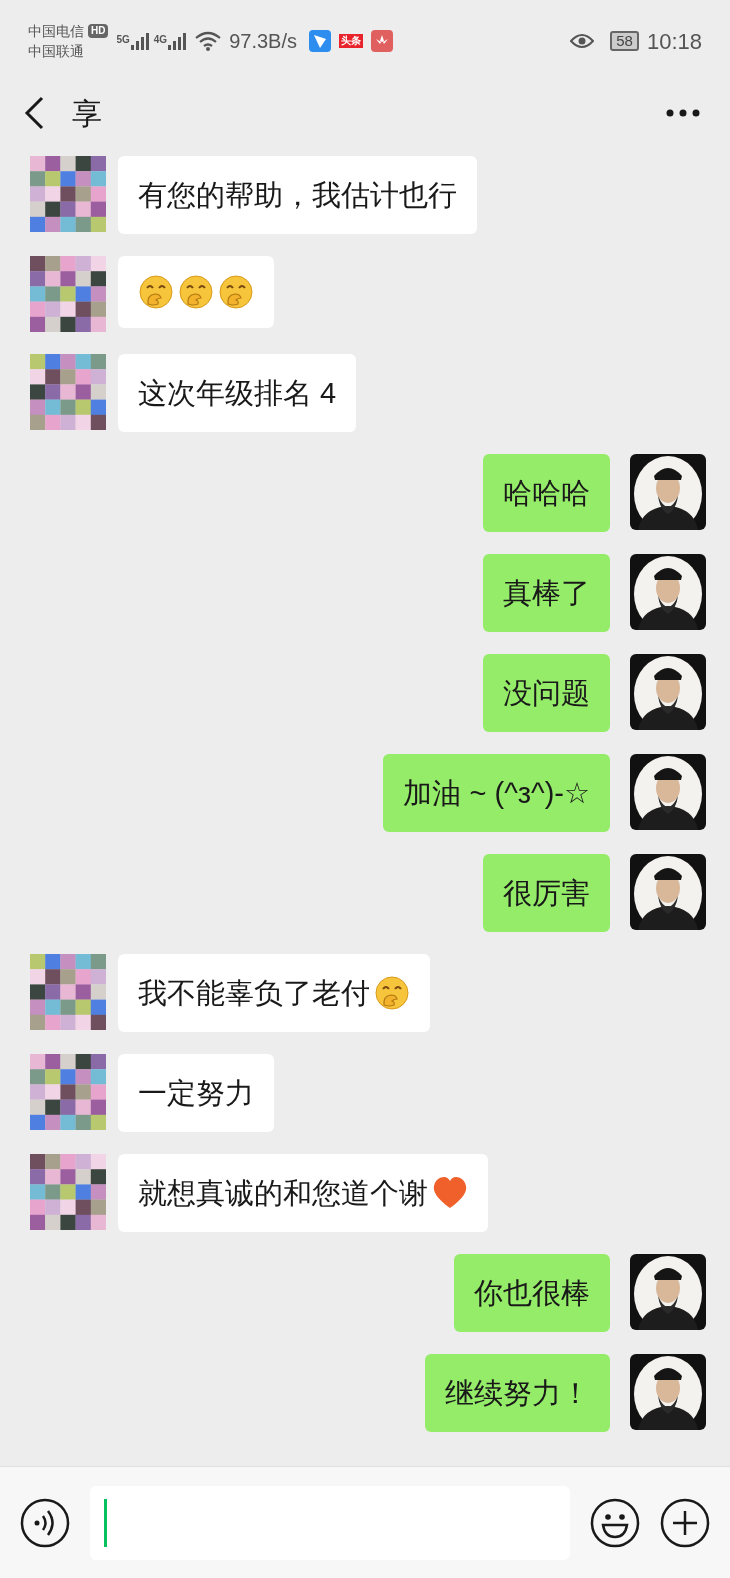  What do you see at coordinates (683, 113) in the screenshot?
I see `more-icon` at bounding box center [683, 113].